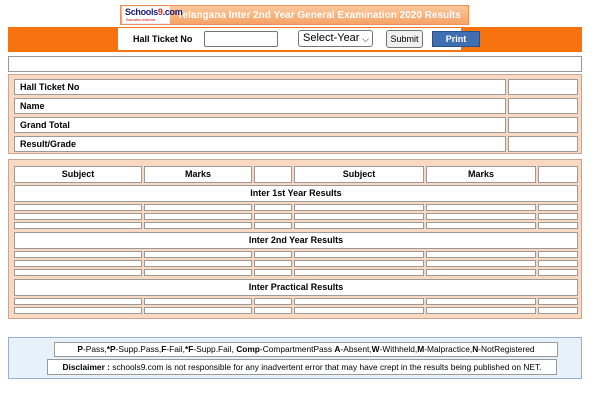 The height and width of the screenshot is (400, 601). I want to click on chevron-down-icon: ⌵, so click(365, 39).